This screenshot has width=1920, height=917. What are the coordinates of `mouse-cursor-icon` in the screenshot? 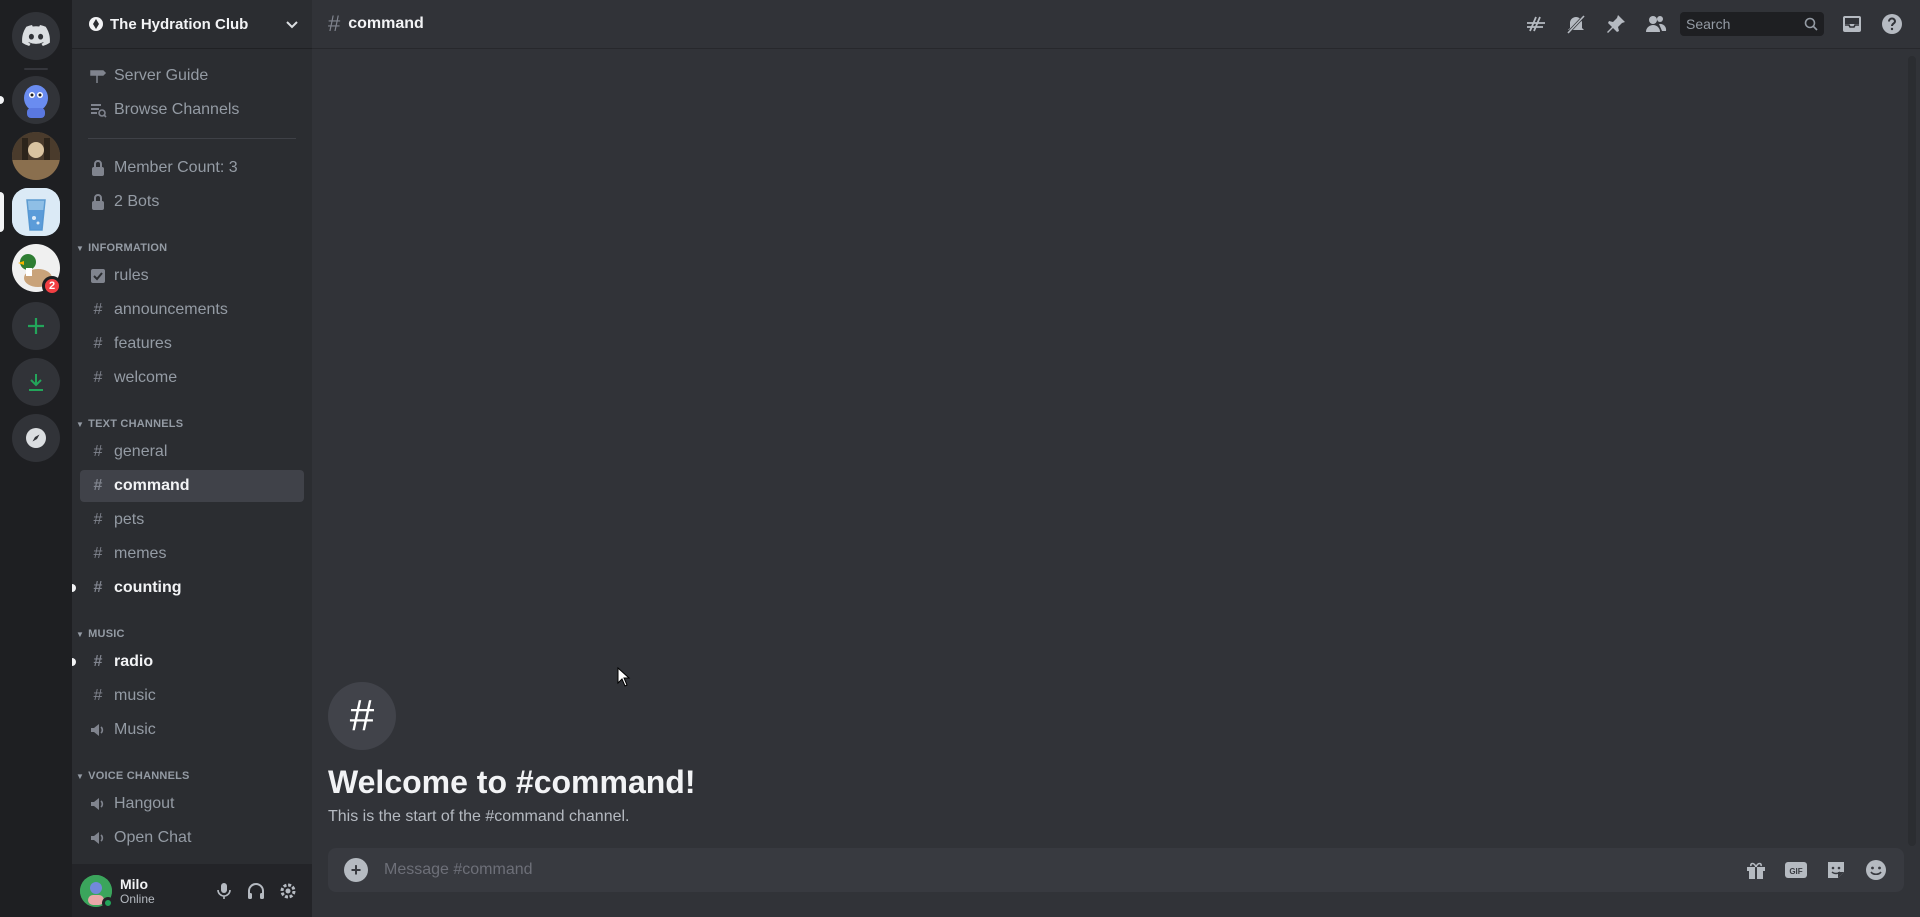 It's located at (624, 677).